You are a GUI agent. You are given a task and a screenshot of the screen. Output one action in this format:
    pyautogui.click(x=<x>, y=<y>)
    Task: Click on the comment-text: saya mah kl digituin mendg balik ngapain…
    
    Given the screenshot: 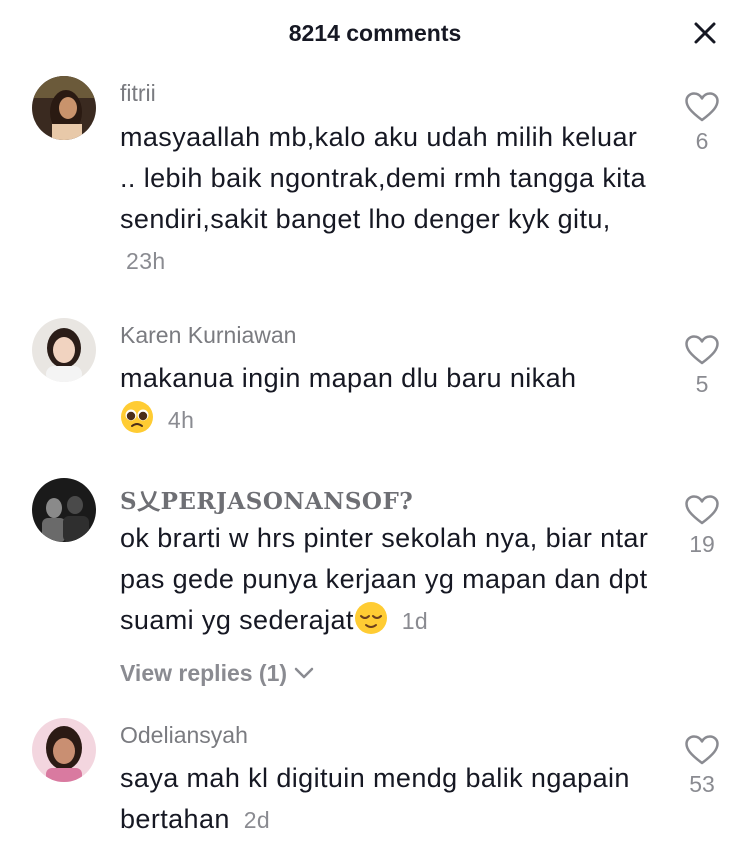 What is the action you would take?
    pyautogui.click(x=390, y=799)
    